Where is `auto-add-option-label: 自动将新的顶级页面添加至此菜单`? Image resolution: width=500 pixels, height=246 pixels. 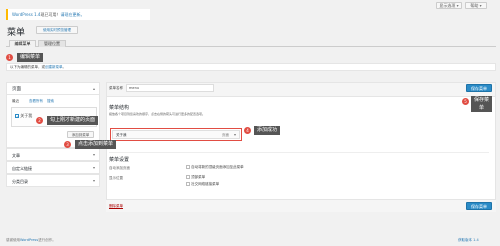
auto-add-option-label: 自动将新的顶级页面添加至此菜单 is located at coordinates (217, 167).